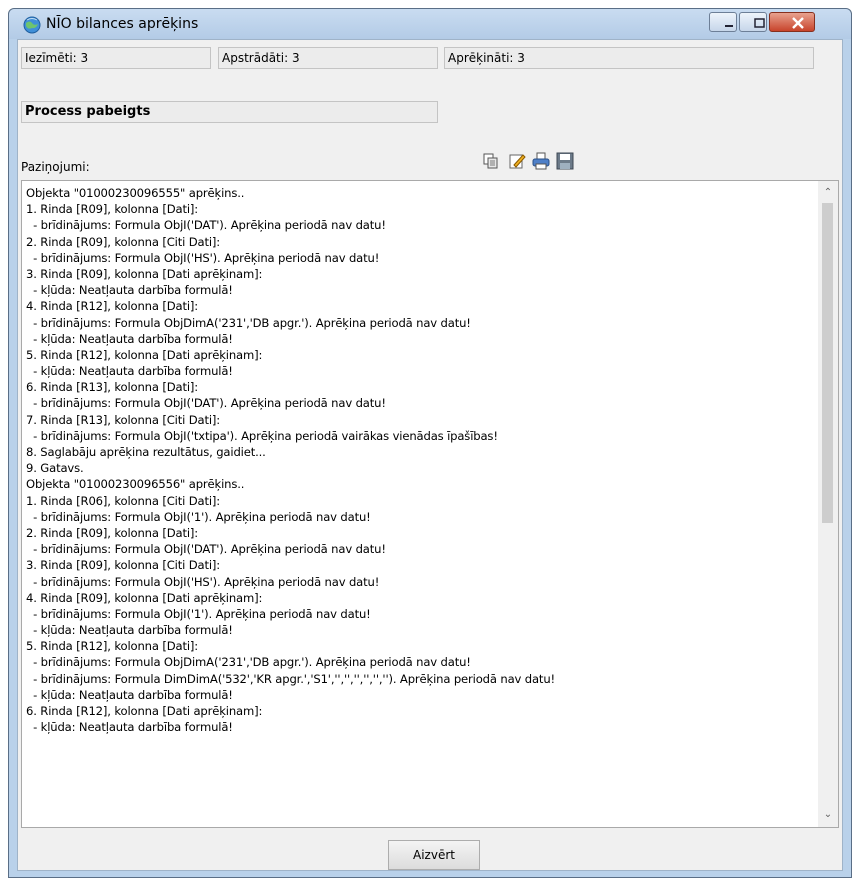 Image resolution: width=860 pixels, height=884 pixels. What do you see at coordinates (112, 387) in the screenshot?
I see `log-line: 6. Rinda [R13], kolonna [Dati]:` at bounding box center [112, 387].